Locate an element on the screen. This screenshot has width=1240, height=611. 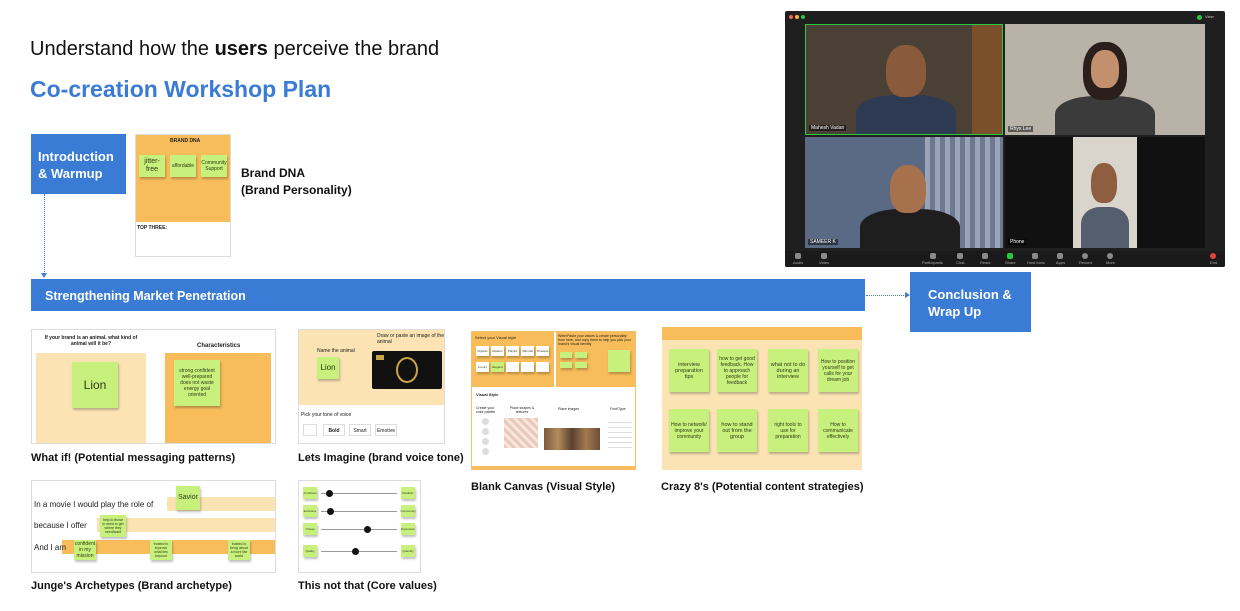
apps-icon is located at coordinates (1060, 256).